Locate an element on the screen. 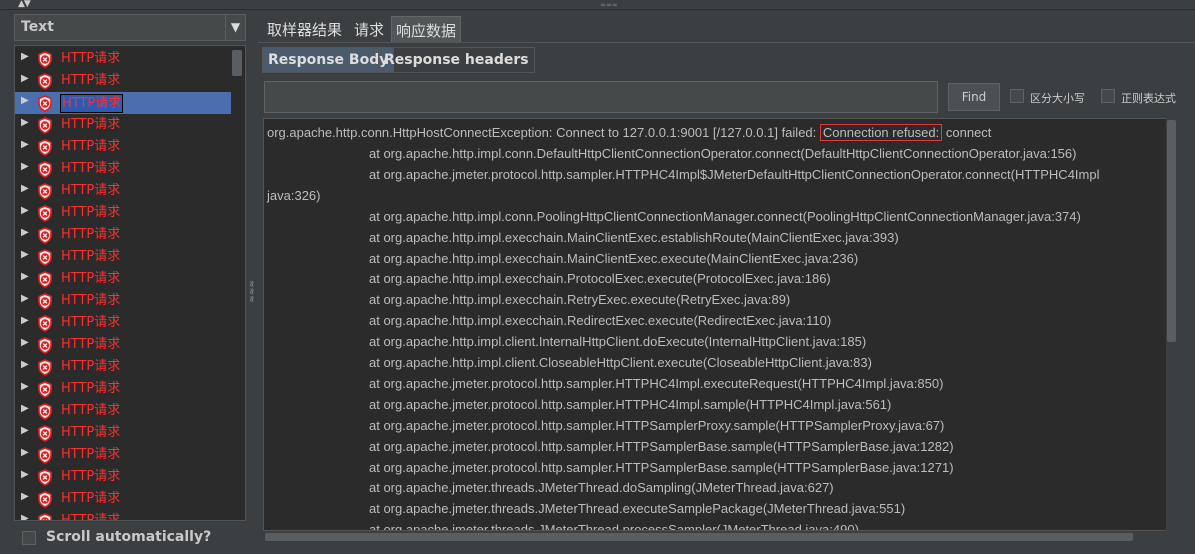 The image size is (1195, 554). splitter-grip-icon: ≈≈≈ is located at coordinates (609, 5).